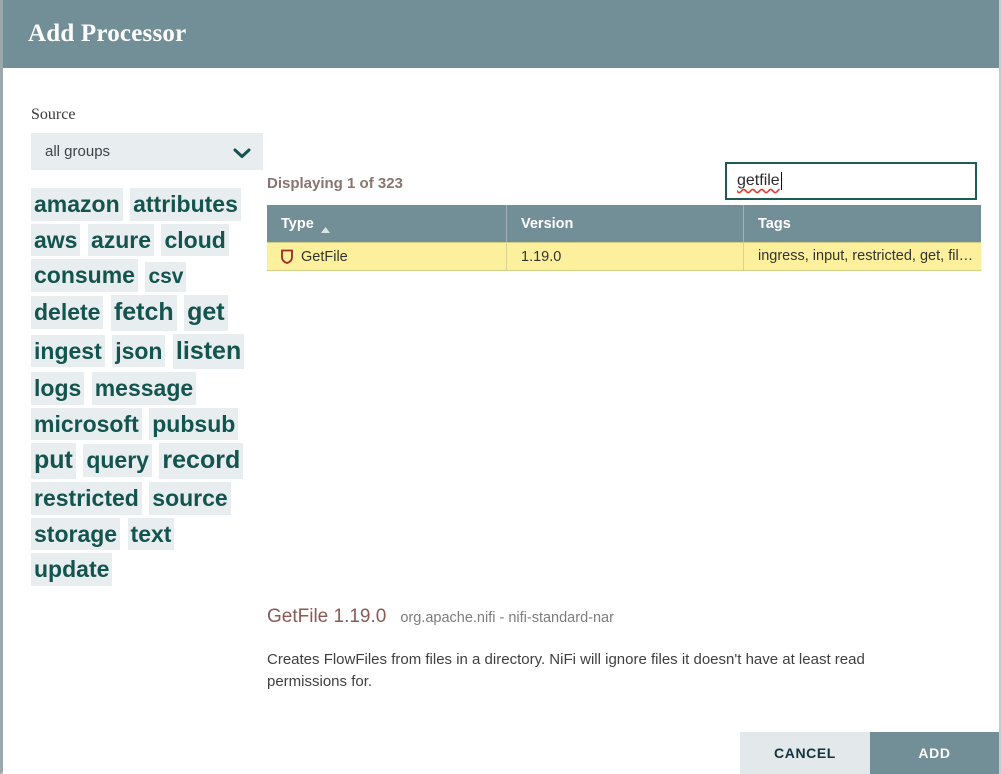  What do you see at coordinates (72, 569) in the screenshot?
I see `tag-update: update` at bounding box center [72, 569].